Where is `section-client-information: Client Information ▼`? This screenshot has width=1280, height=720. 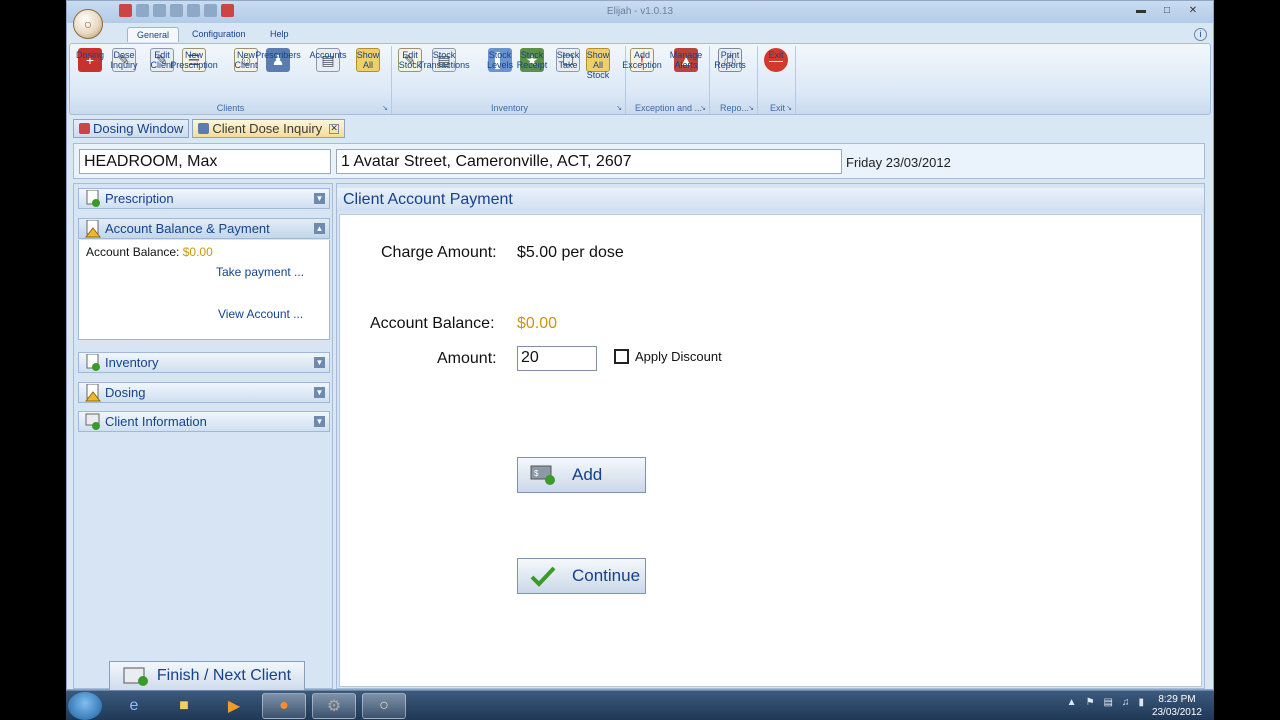
section-client-information: Client Information ▼ is located at coordinates (204, 421).